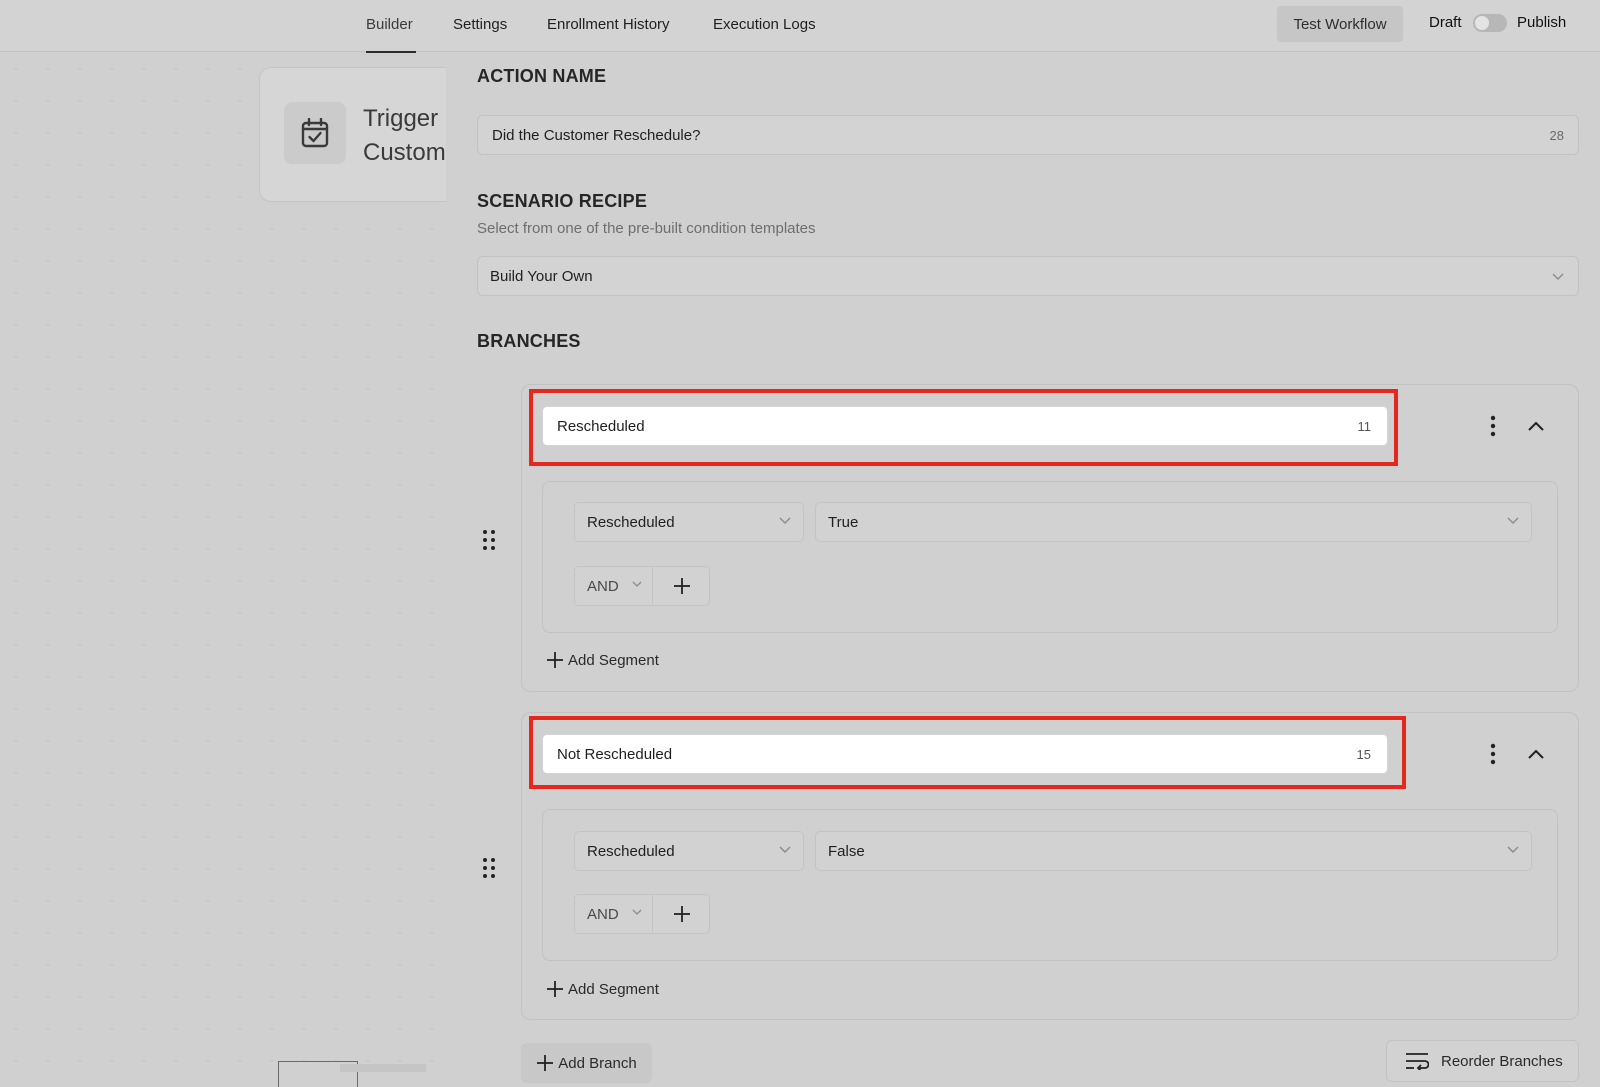  I want to click on trigger-title-line2: Custom, so click(404, 152).